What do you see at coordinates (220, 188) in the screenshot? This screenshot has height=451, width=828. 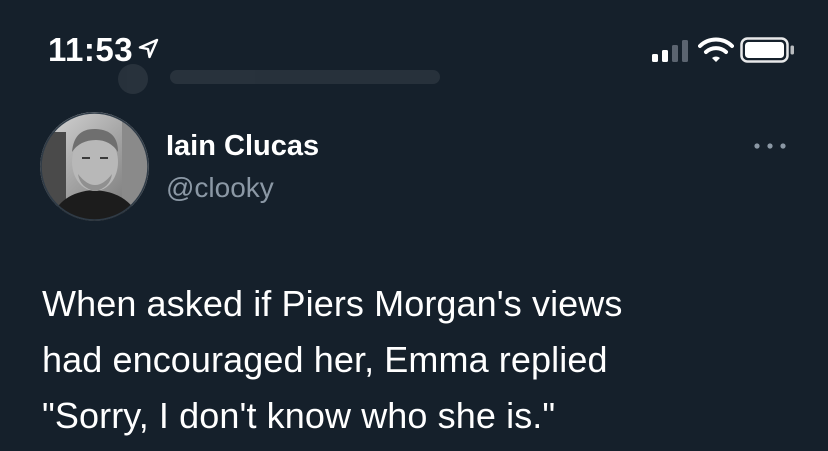 I see `author-handle: @clooky` at bounding box center [220, 188].